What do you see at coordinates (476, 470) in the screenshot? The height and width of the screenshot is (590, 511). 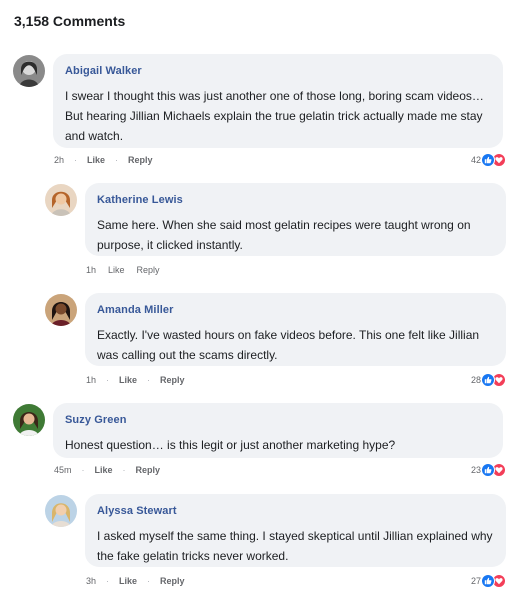 I see `reaction-count: 23` at bounding box center [476, 470].